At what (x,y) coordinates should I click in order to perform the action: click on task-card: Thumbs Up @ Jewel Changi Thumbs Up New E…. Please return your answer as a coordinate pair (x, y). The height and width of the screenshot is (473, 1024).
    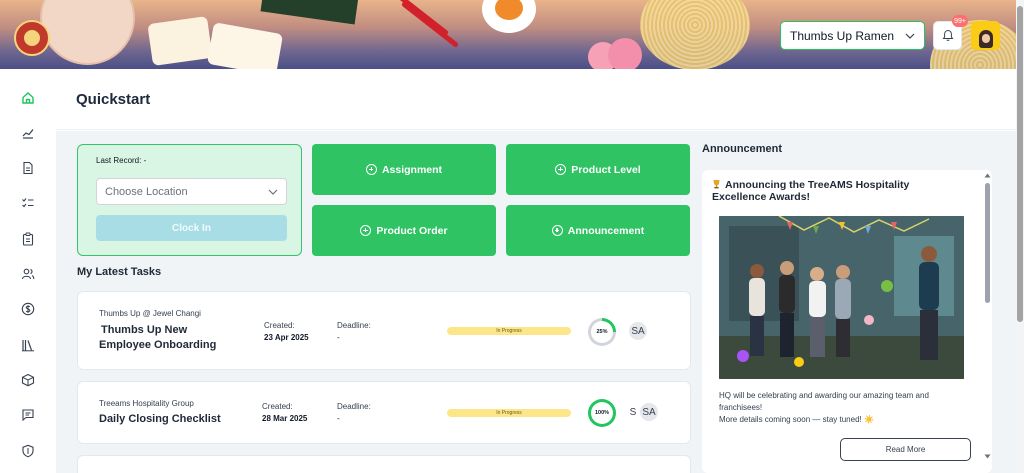
    Looking at the image, I should click on (384, 330).